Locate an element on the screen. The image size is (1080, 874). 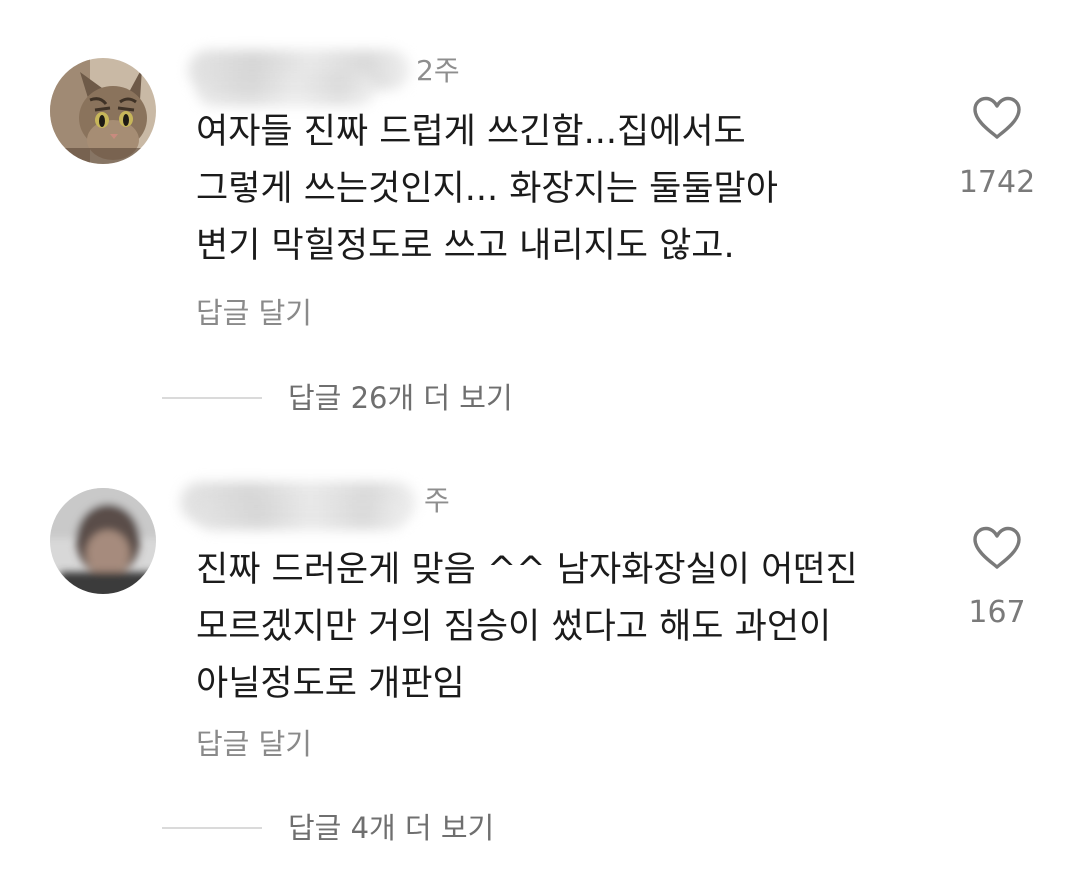
view-more-replies-button: 답글 26개 더 보기 is located at coordinates (337, 398).